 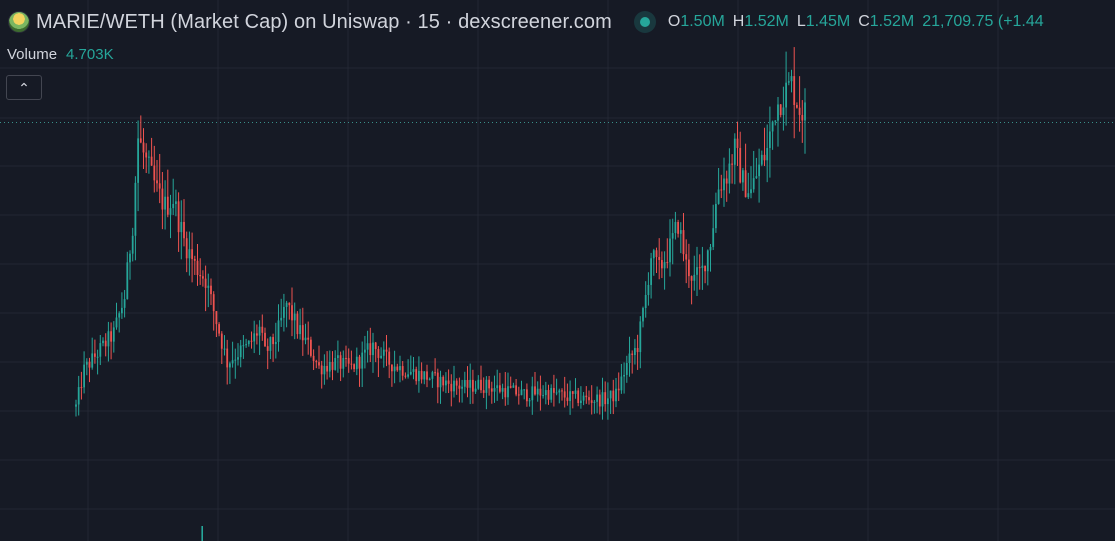 I want to click on collapse-legend-button: ⌃, so click(x=24, y=87).